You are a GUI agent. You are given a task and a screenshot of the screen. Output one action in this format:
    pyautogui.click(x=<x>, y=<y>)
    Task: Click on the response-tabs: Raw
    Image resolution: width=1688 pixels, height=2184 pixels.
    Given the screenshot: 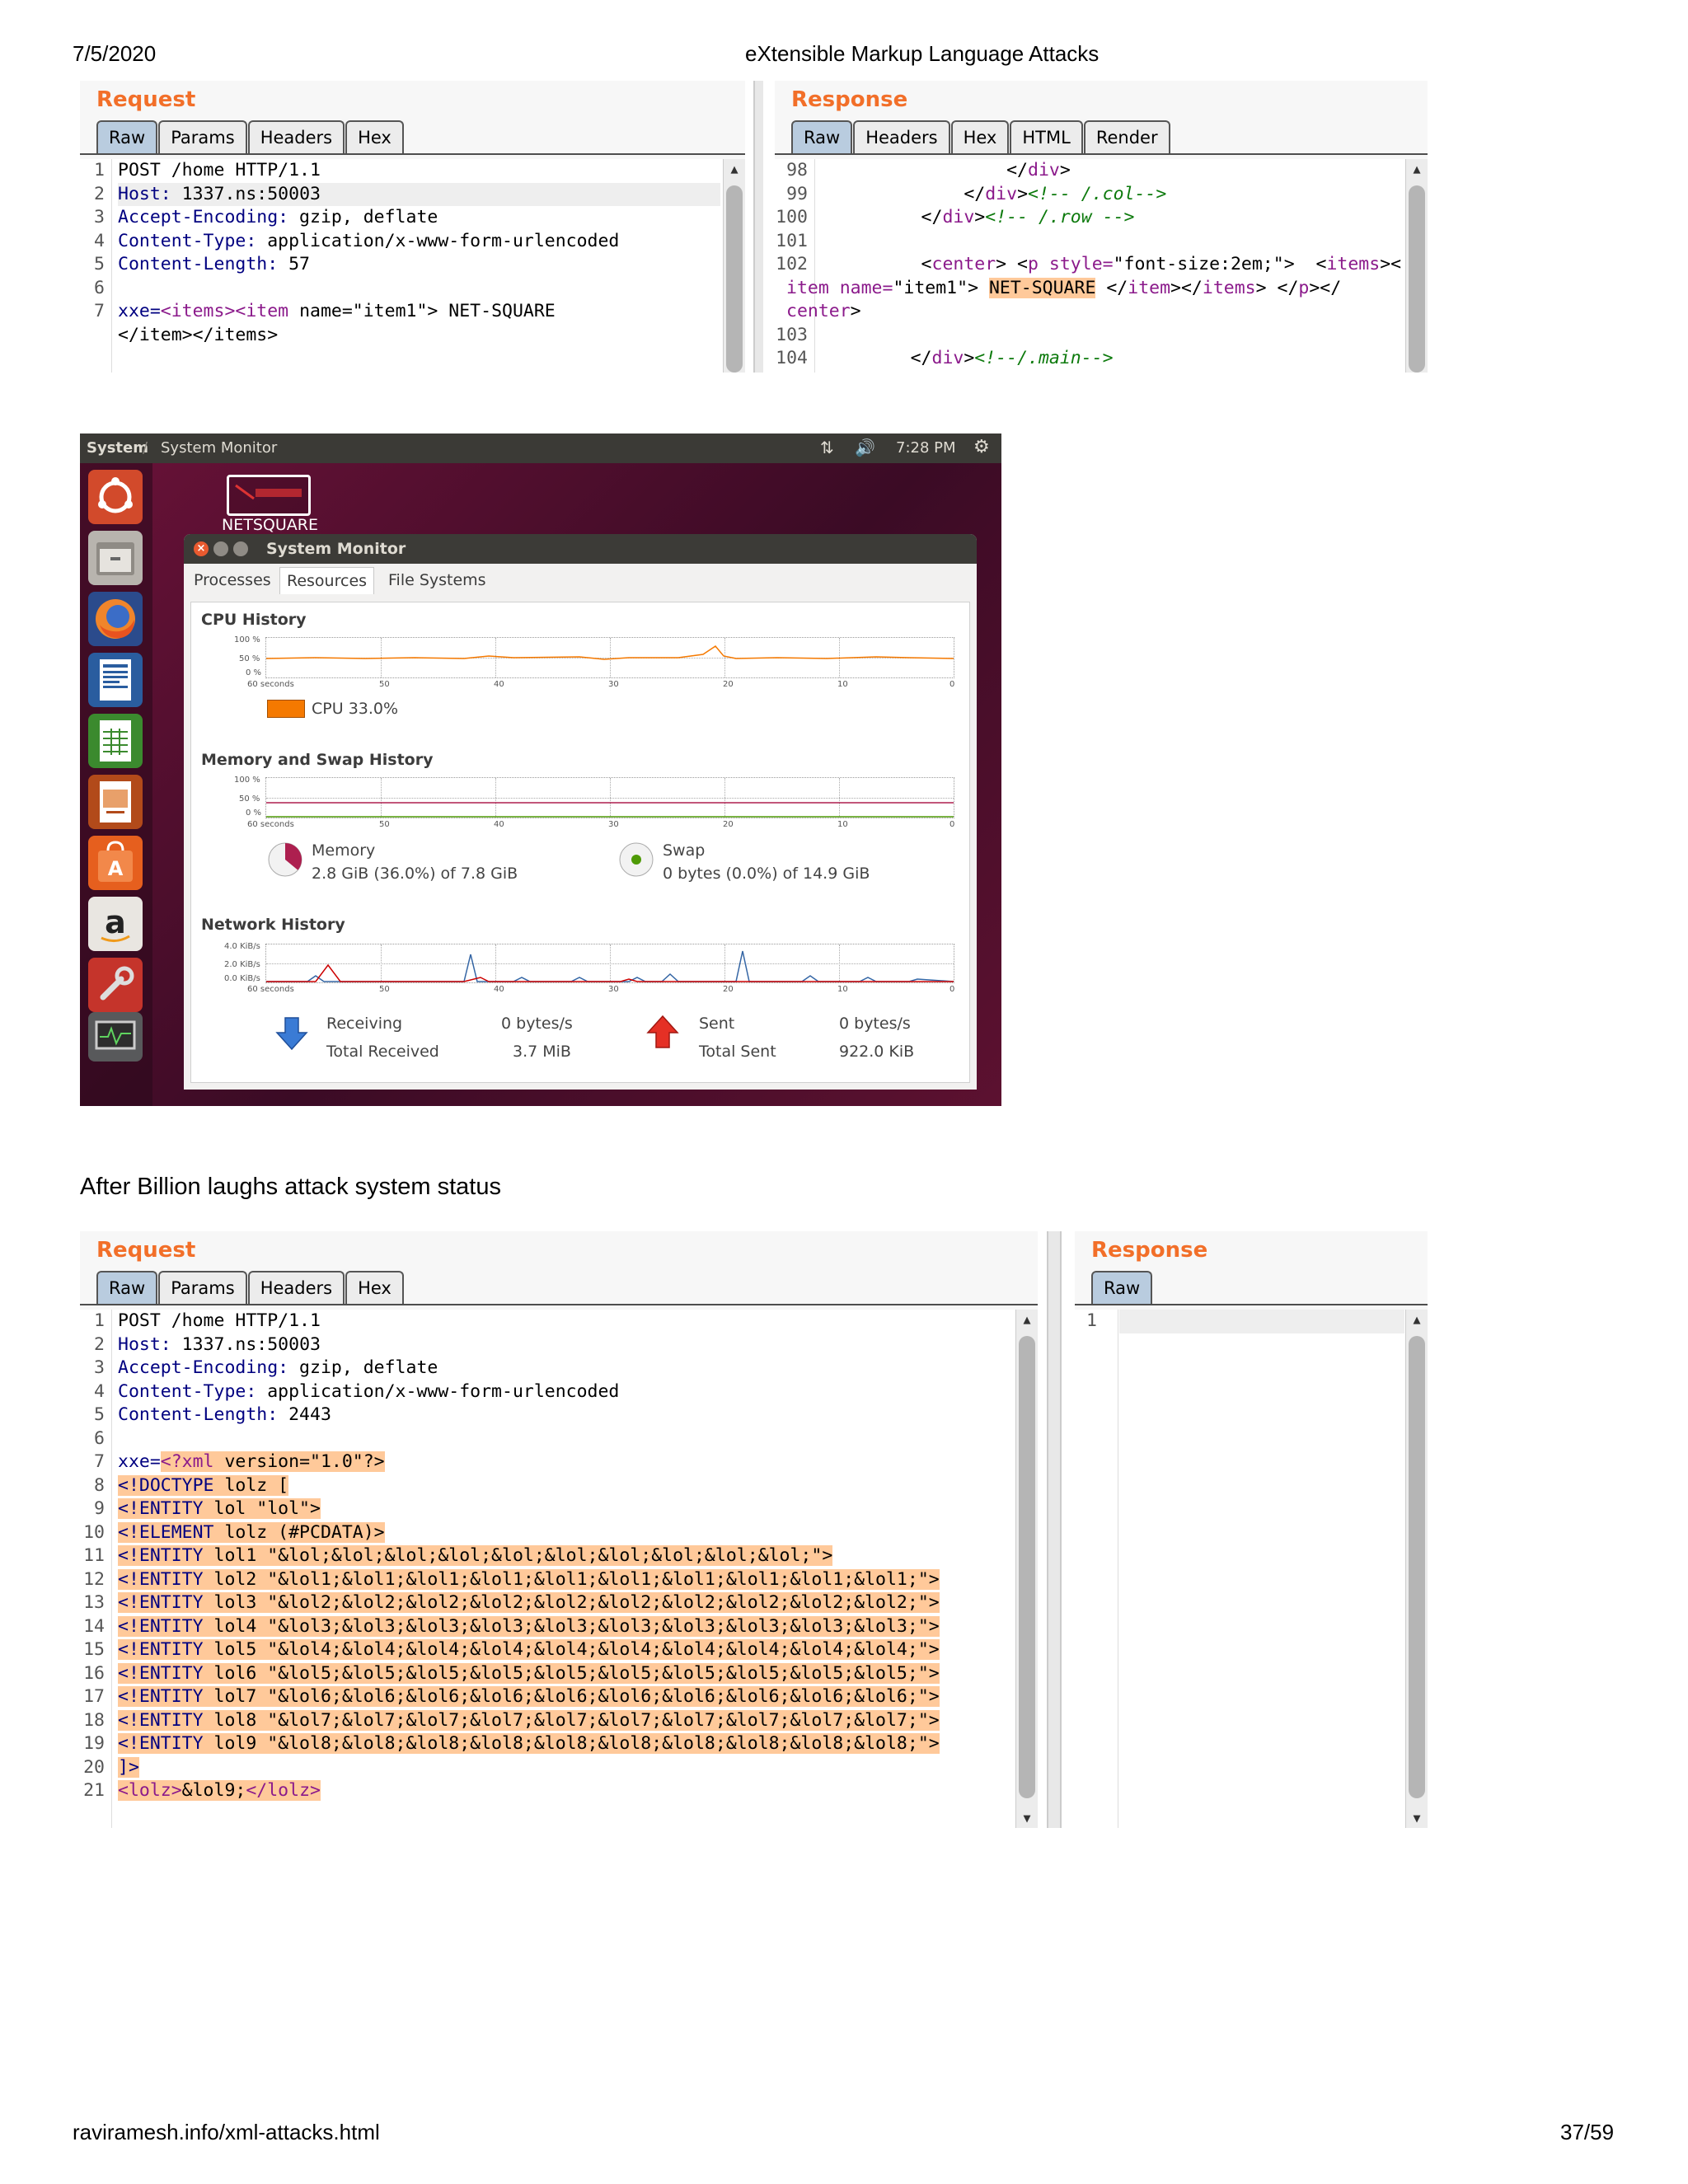 What is the action you would take?
    pyautogui.click(x=1122, y=1288)
    